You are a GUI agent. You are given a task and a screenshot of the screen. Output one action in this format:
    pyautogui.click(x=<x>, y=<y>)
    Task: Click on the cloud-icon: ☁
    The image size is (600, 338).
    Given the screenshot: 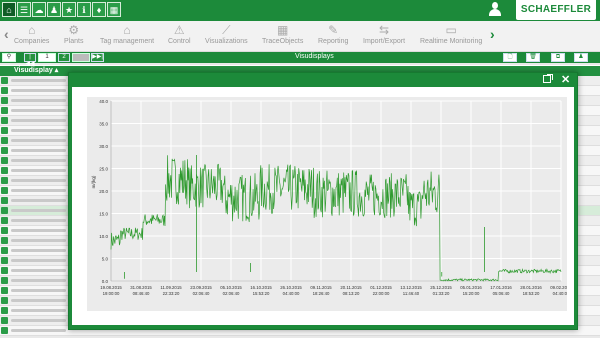 What is the action you would take?
    pyautogui.click(x=39, y=9)
    